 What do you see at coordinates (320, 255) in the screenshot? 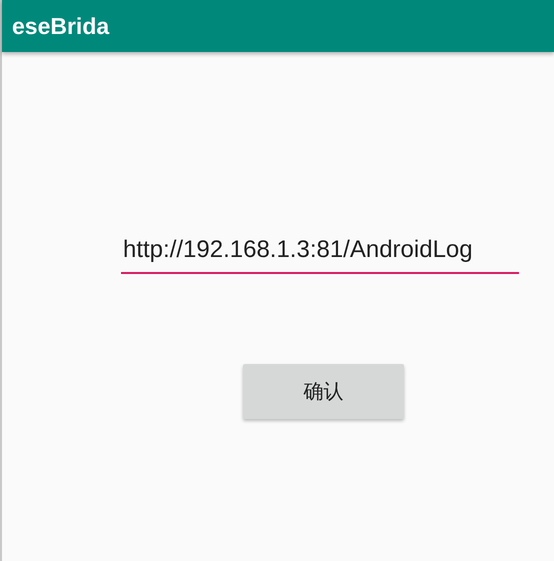
I see `url-field: http://192.168.1.3:81/AndroidLog` at bounding box center [320, 255].